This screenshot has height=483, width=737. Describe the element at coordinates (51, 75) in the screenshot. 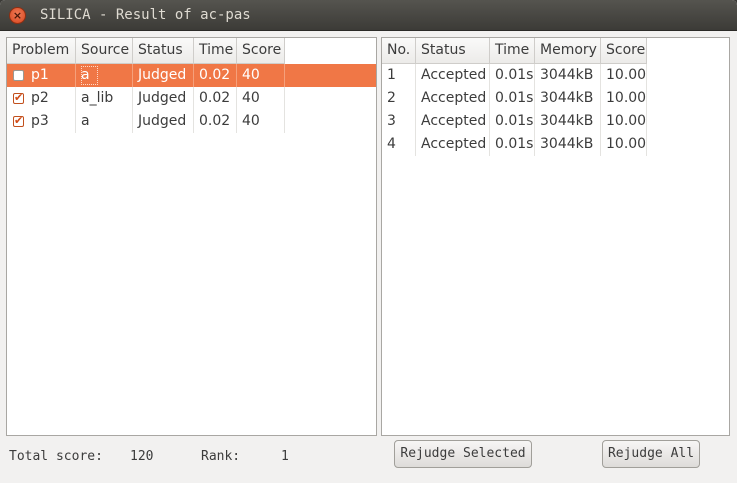

I see `problem-name: p1` at that location.